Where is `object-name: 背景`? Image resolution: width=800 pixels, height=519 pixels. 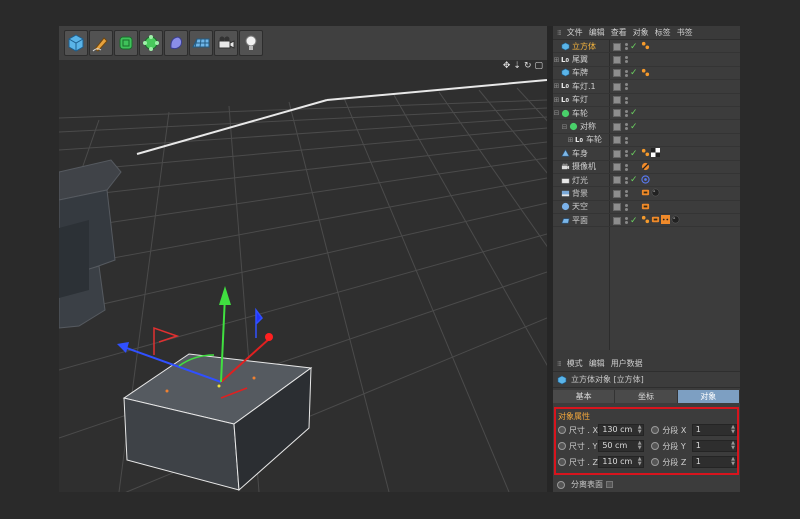
object-name: 背景 is located at coordinates (591, 193).